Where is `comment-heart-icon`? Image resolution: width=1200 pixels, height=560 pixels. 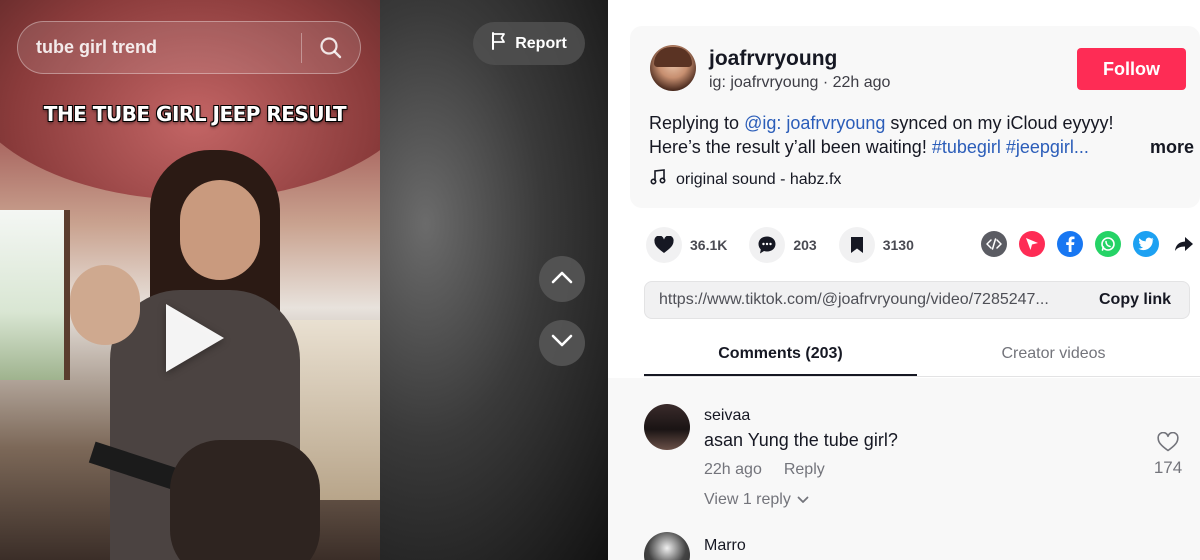
comment-heart-icon is located at coordinates (1168, 444).